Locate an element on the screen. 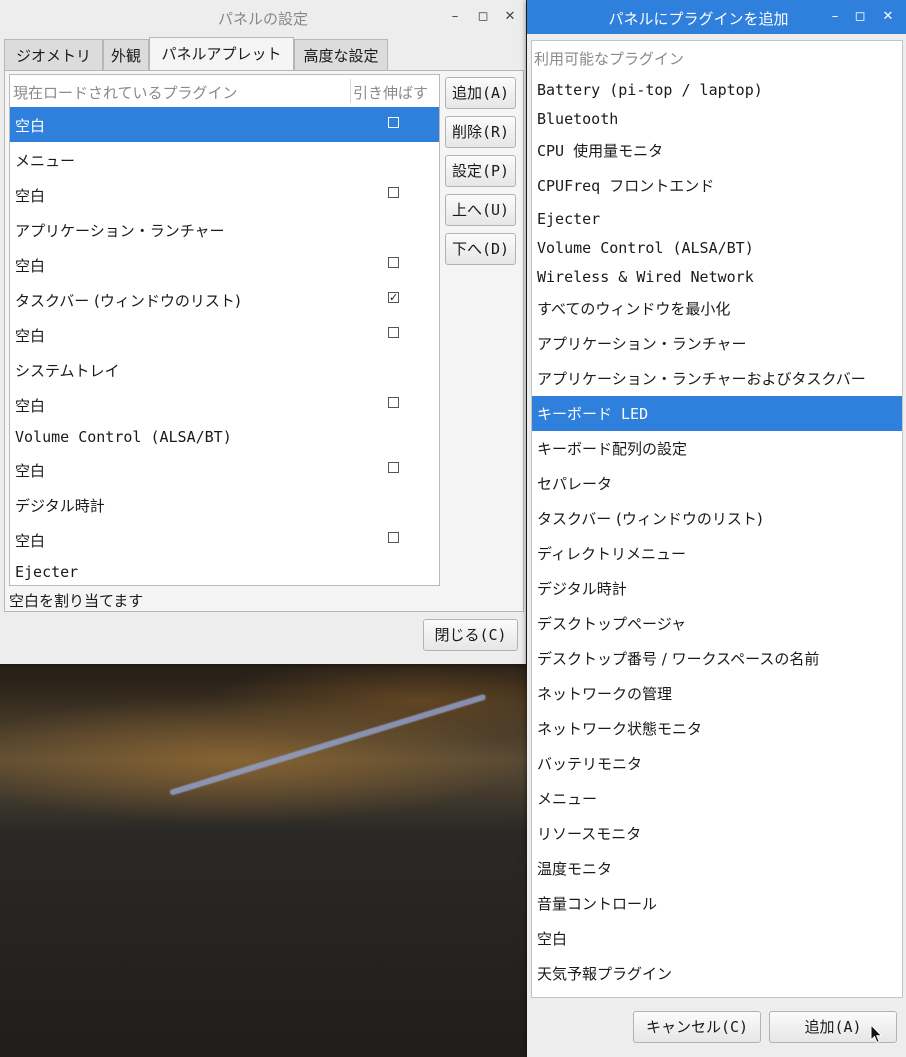  available-plugin-row: デジタル時計 is located at coordinates (717, 588).